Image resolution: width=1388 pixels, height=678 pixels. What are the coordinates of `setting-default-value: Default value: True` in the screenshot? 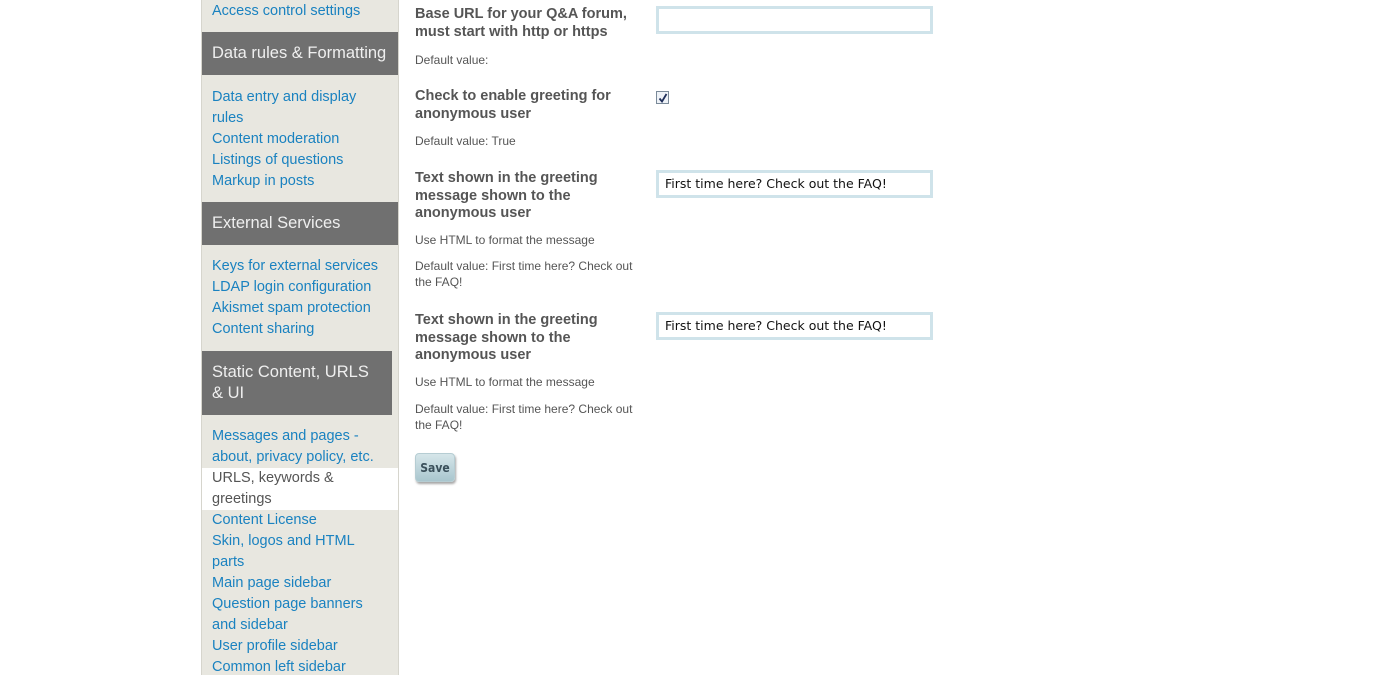 It's located at (465, 141).